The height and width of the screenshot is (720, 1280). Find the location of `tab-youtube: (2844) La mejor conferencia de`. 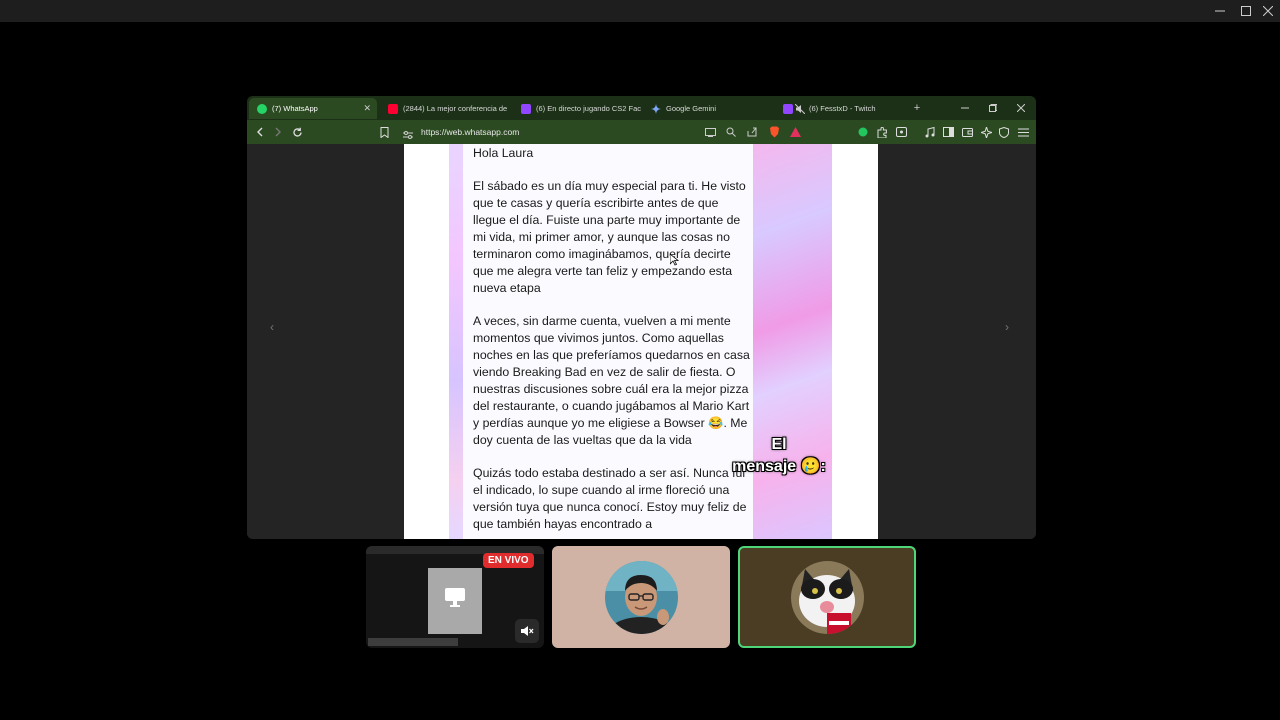

tab-youtube: (2844) La mejor conferencia de is located at coordinates (444, 108).